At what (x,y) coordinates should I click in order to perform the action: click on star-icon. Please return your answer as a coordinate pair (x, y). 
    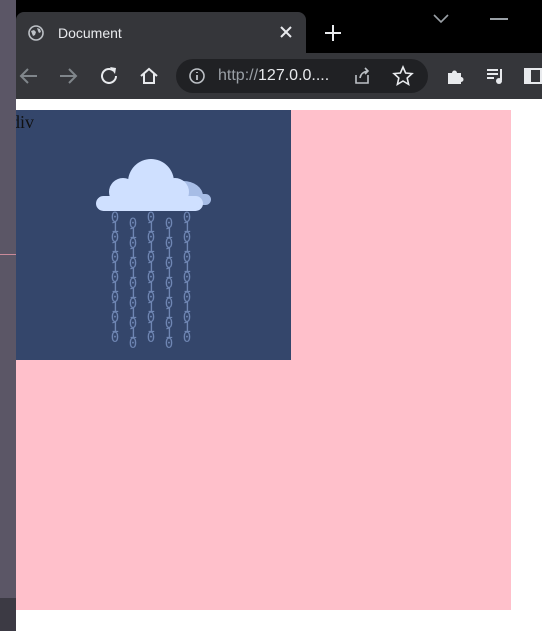
    Looking at the image, I should click on (403, 76).